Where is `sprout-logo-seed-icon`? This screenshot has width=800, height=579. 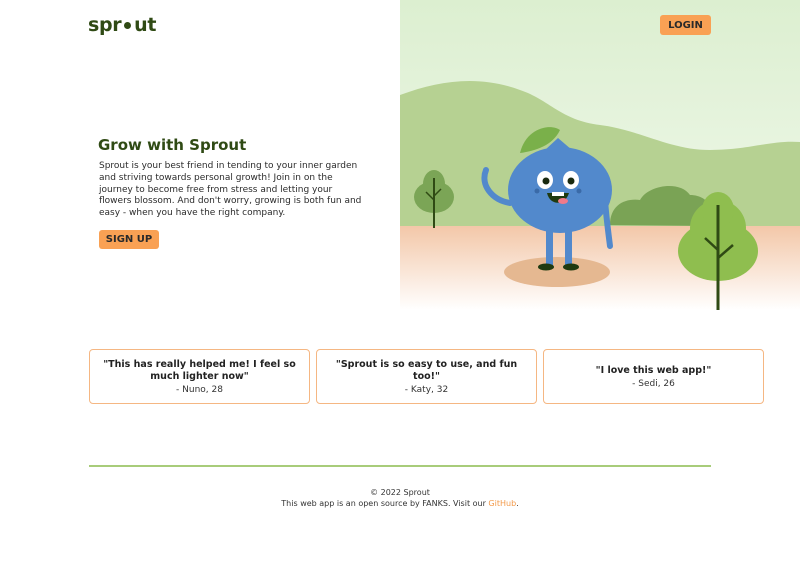
sprout-logo-seed-icon is located at coordinates (128, 25).